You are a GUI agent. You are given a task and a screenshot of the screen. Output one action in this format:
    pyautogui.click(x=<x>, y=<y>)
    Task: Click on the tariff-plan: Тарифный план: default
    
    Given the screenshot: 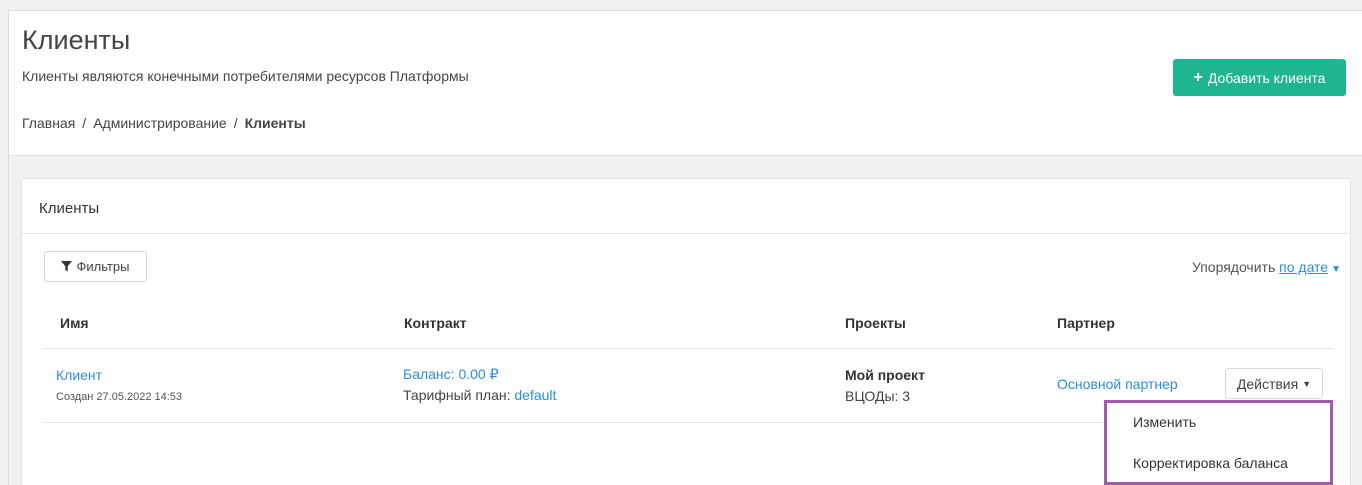 What is the action you would take?
    pyautogui.click(x=479, y=395)
    